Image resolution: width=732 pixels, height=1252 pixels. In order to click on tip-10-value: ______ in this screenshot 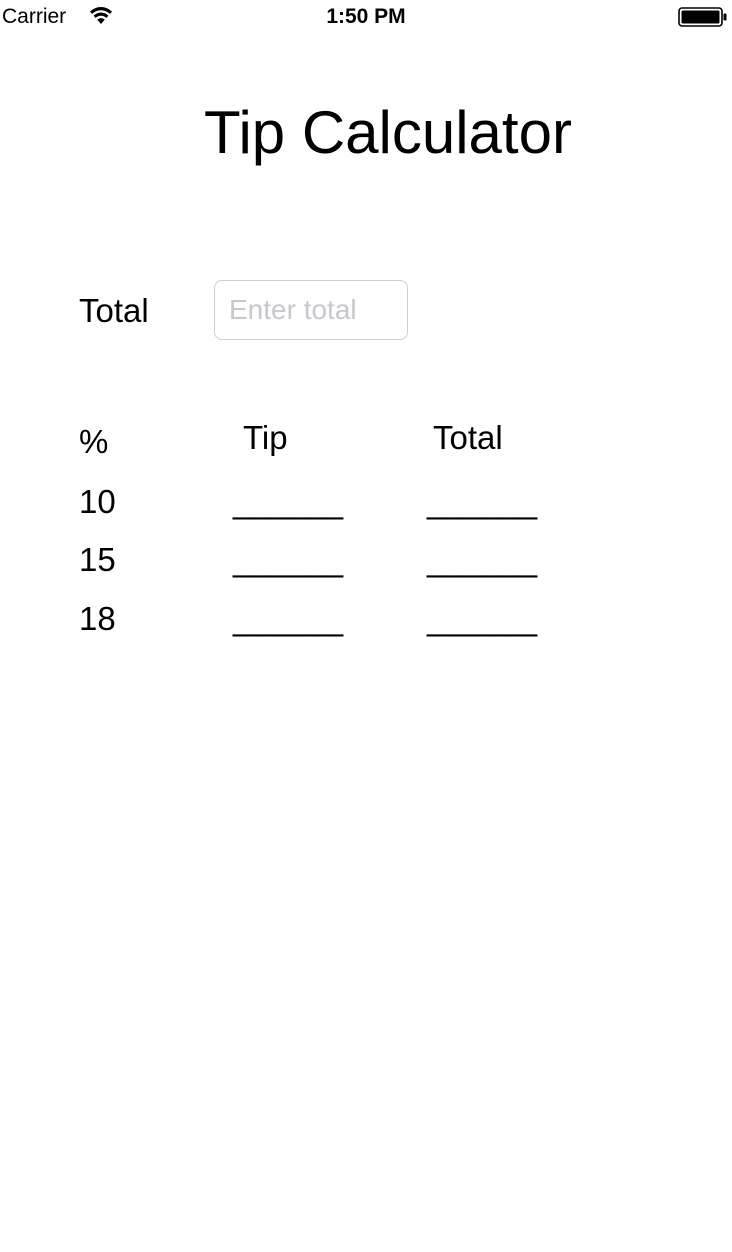, I will do `click(288, 501)`.